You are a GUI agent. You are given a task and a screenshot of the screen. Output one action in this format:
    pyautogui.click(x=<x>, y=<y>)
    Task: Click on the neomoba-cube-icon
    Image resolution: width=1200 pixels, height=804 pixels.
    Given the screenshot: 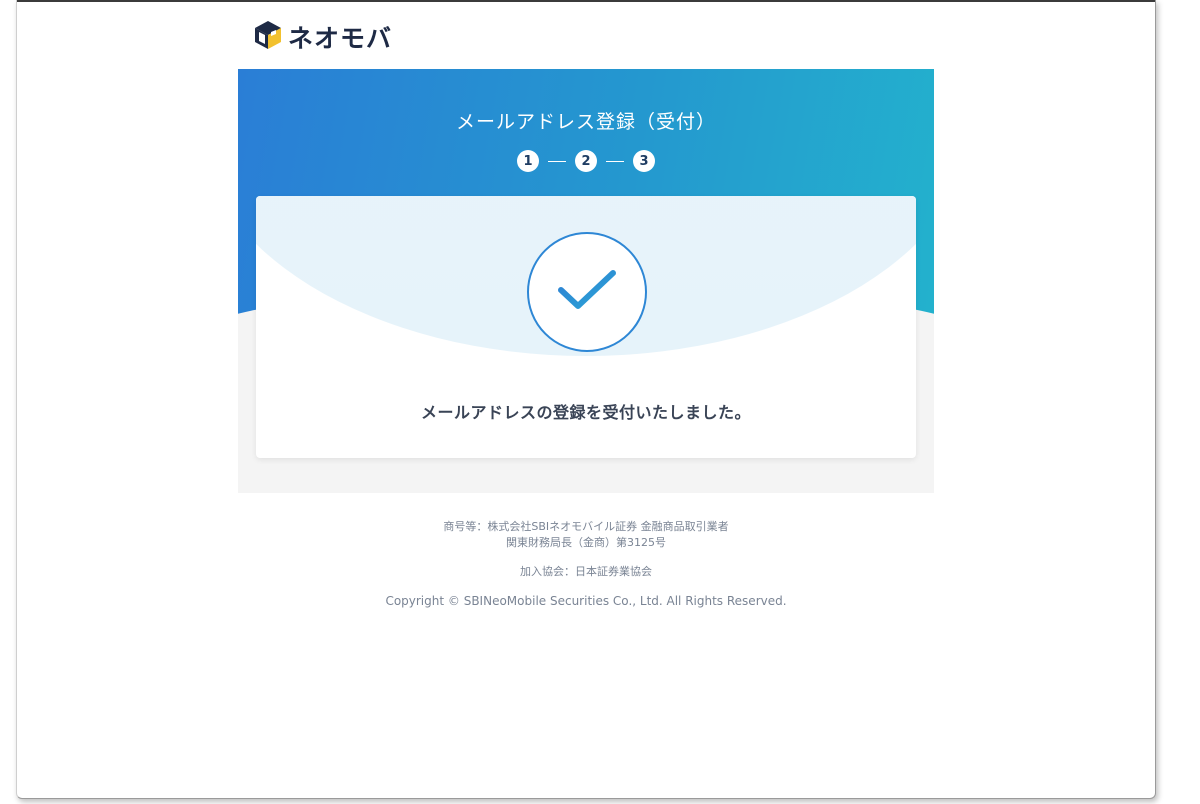 What is the action you would take?
    pyautogui.click(x=268, y=37)
    